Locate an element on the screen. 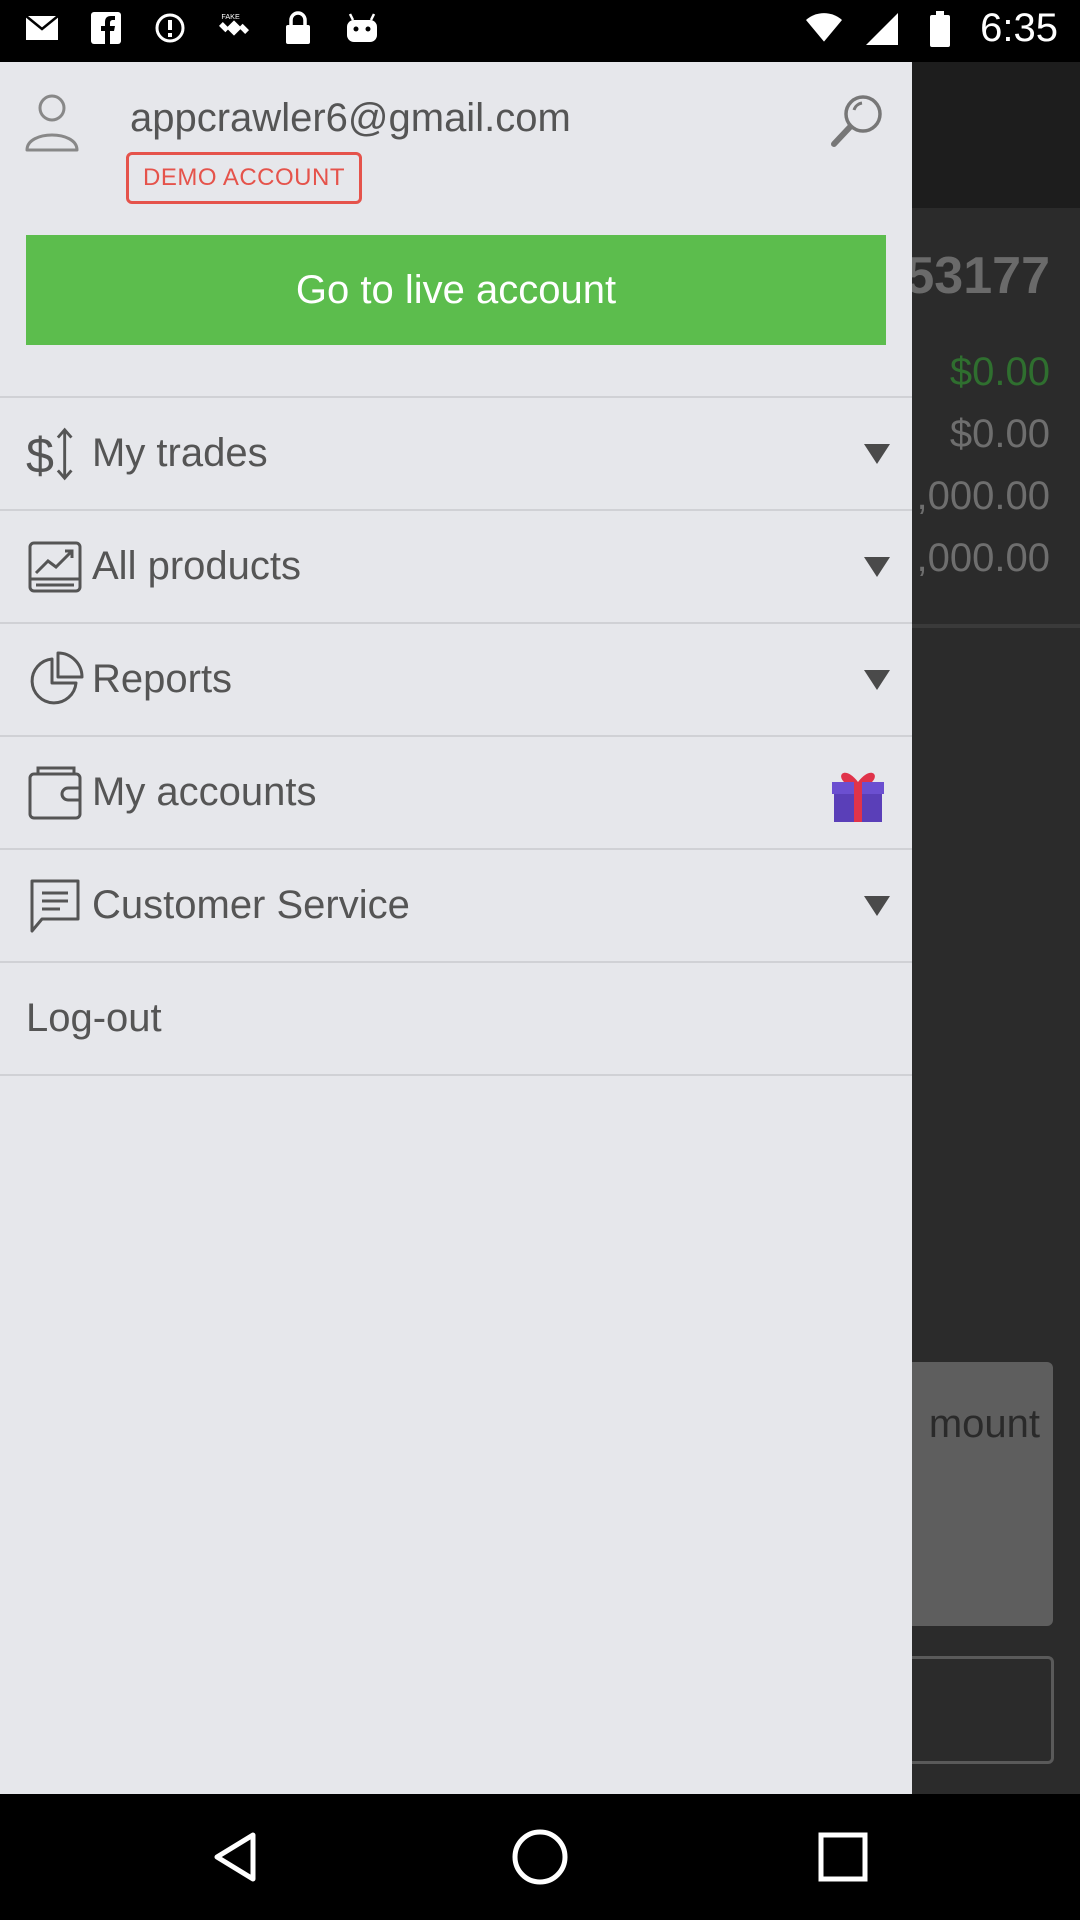 This screenshot has width=1080, height=1920. menu-item-all-products: All products is located at coordinates (456, 567).